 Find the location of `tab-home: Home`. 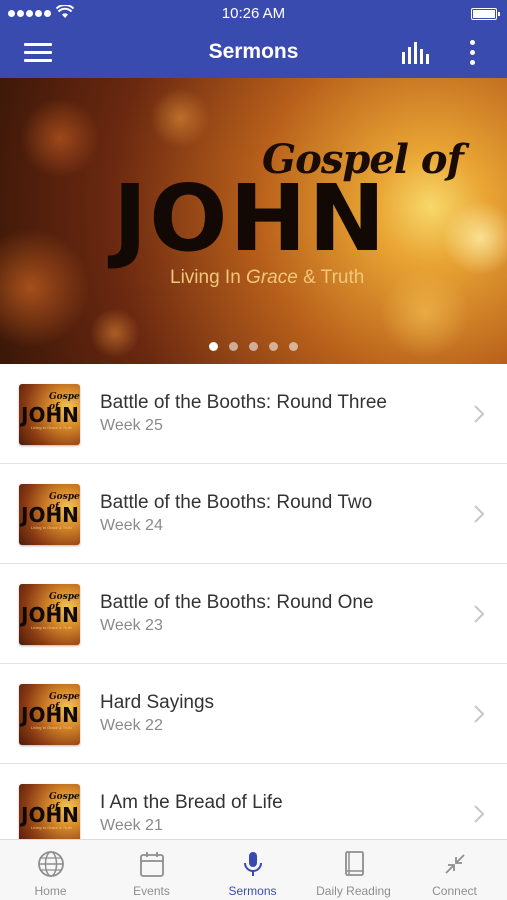

tab-home: Home is located at coordinates (50, 870).